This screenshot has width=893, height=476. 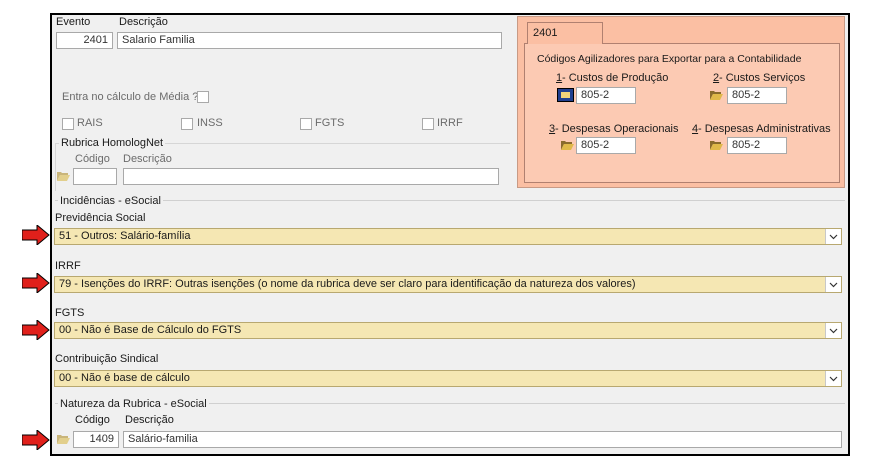 I want to click on sindical-label: Contribuição Sindical, so click(x=107, y=359).